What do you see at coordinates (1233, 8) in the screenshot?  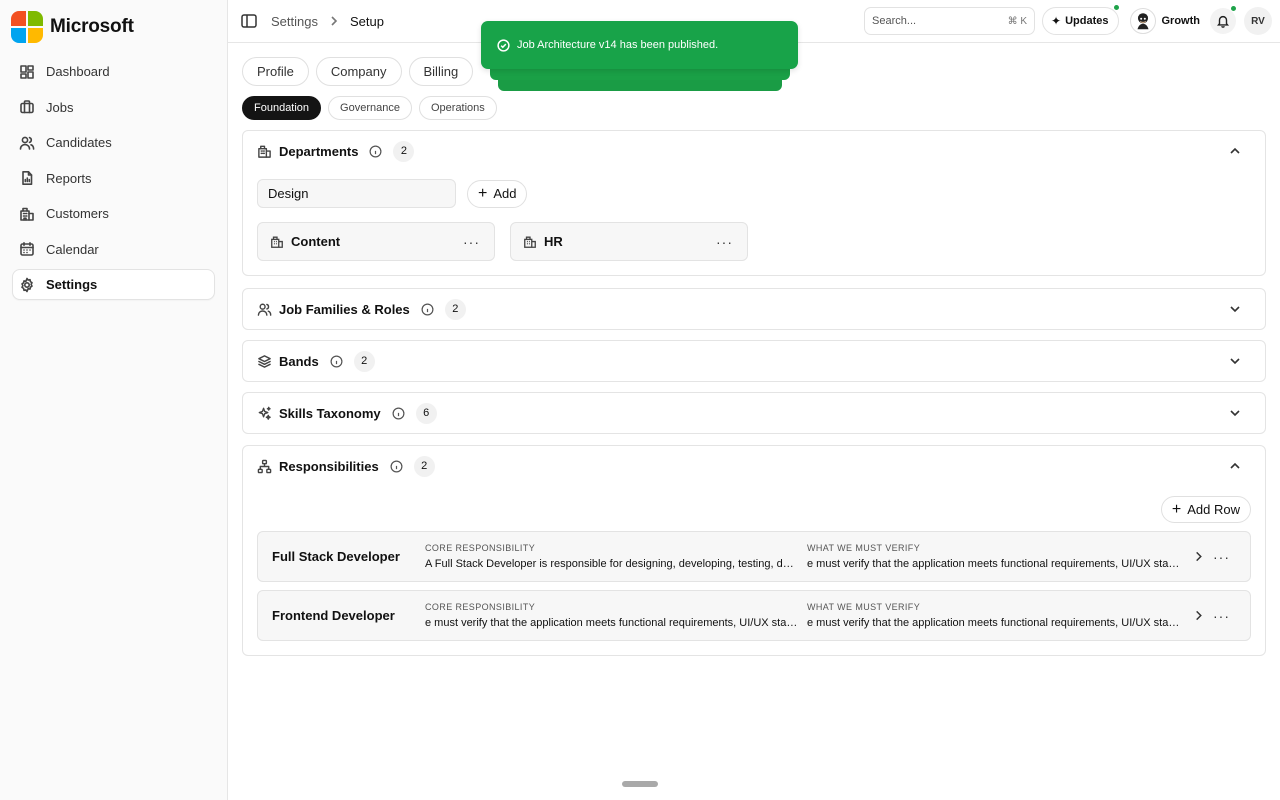 I see `notification-status-dot` at bounding box center [1233, 8].